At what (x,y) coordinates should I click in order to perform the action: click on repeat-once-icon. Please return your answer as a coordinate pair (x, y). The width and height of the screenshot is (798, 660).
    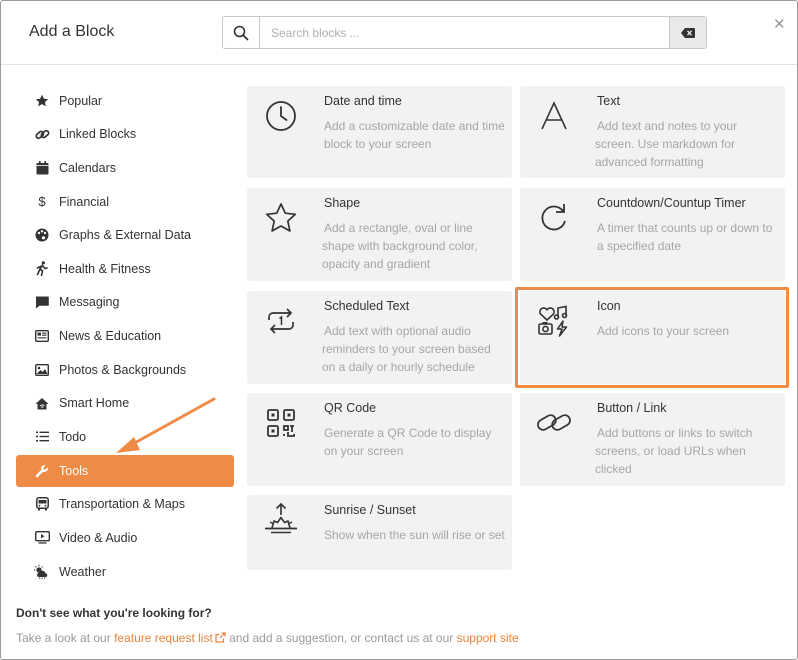
    Looking at the image, I should click on (281, 321).